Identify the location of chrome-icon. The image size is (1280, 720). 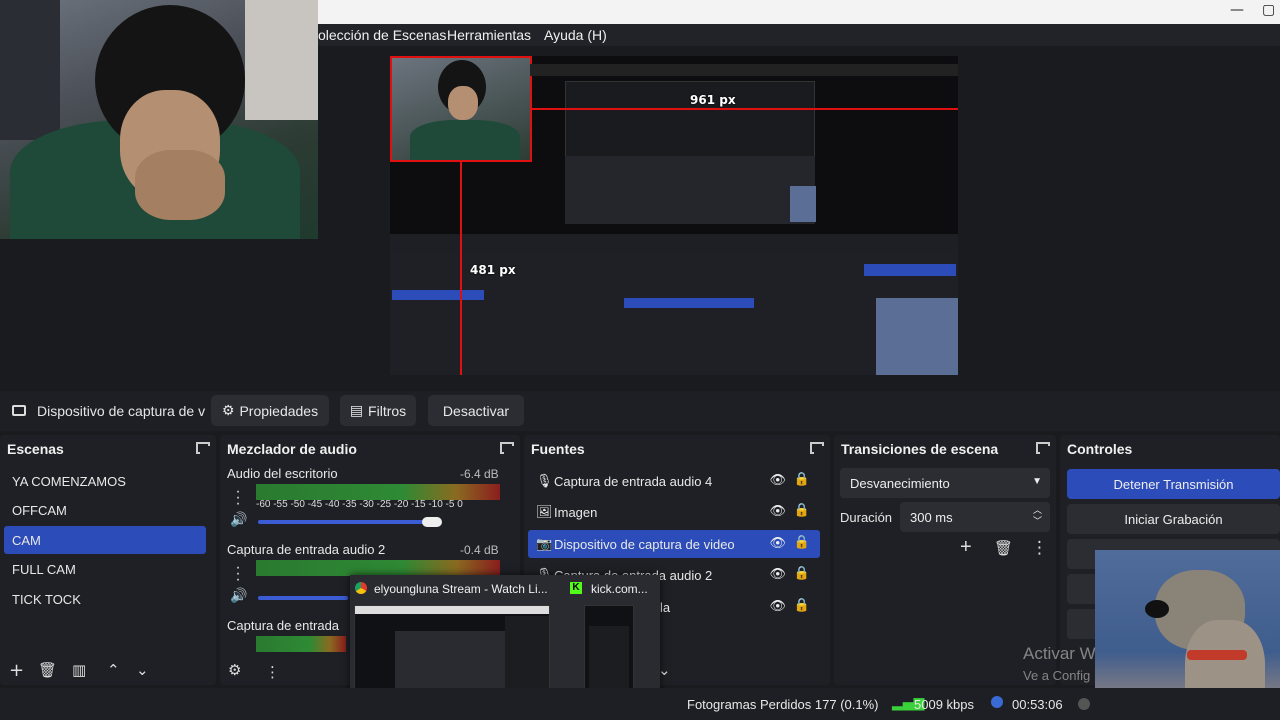
(361, 588).